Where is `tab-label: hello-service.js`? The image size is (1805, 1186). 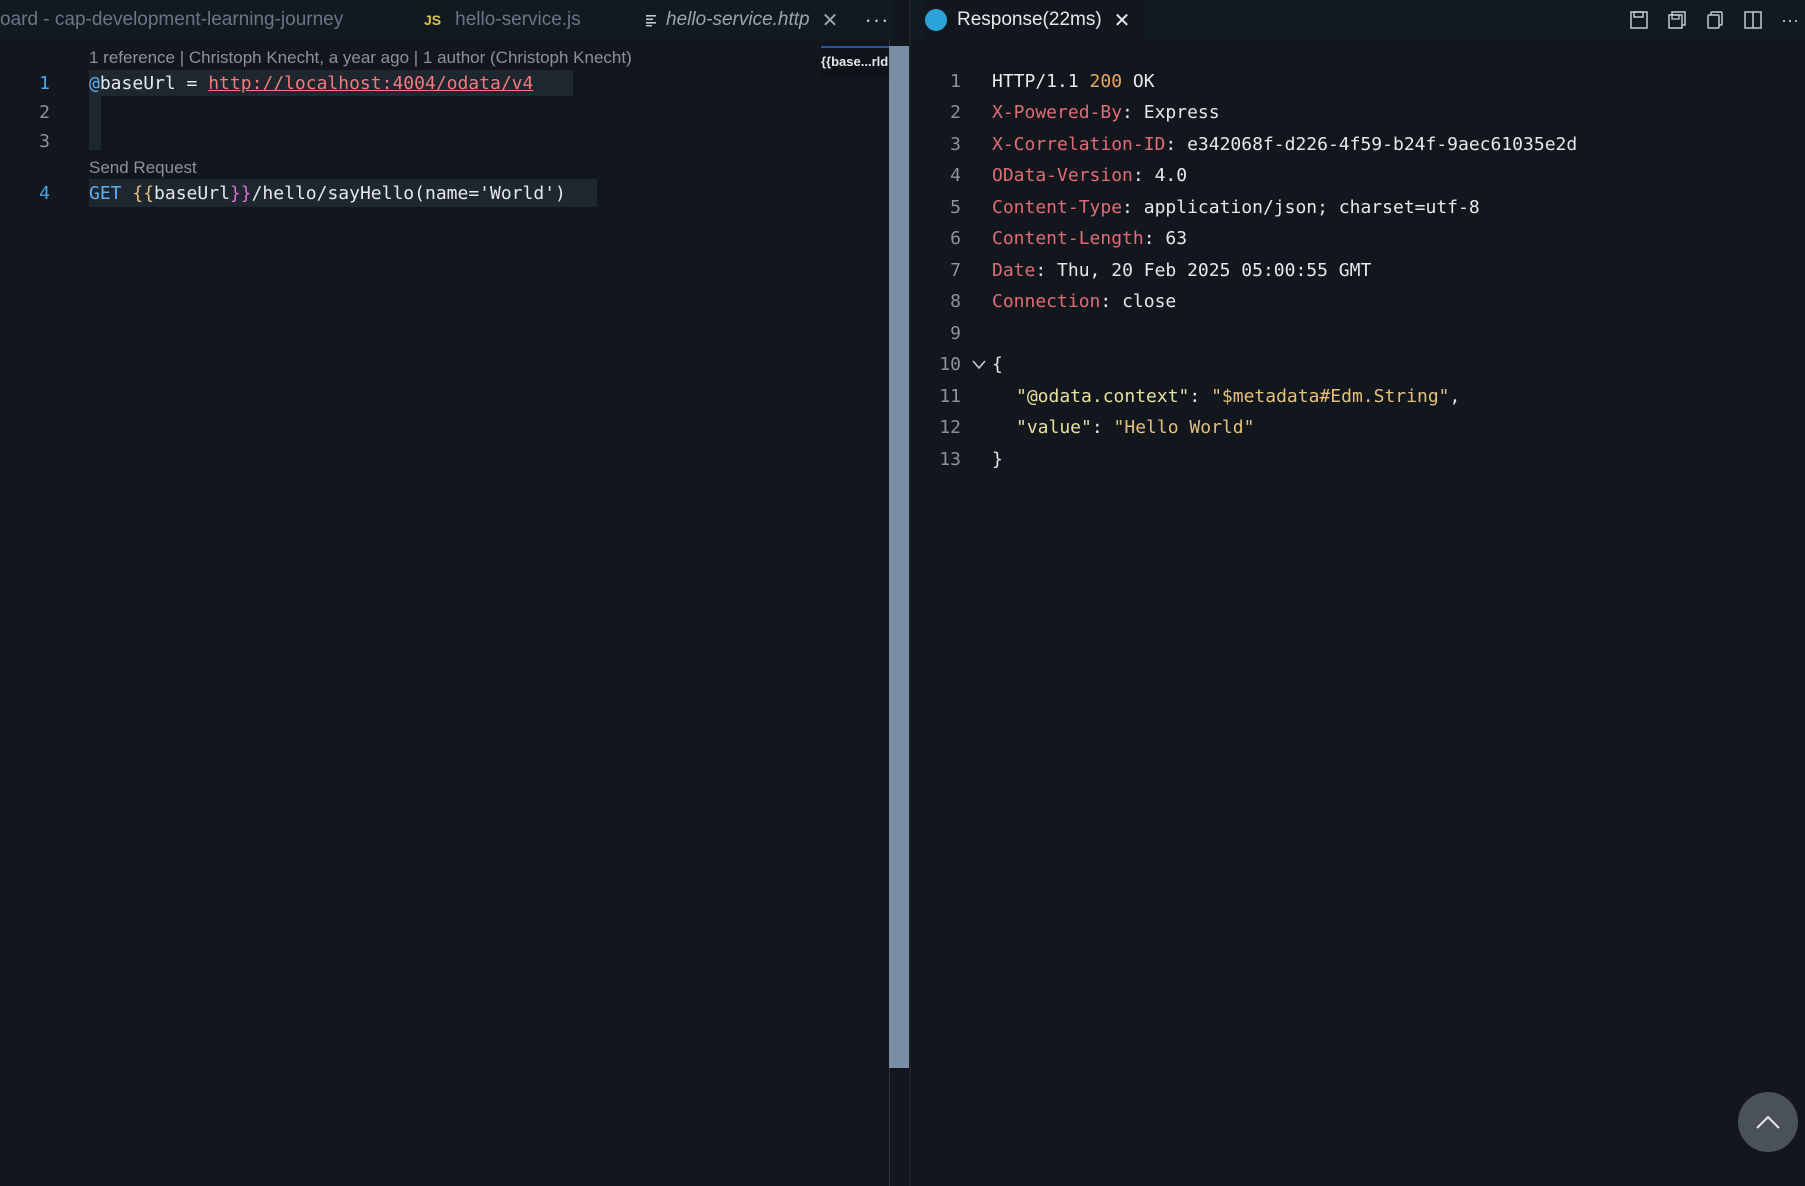
tab-label: hello-service.js is located at coordinates (518, 19).